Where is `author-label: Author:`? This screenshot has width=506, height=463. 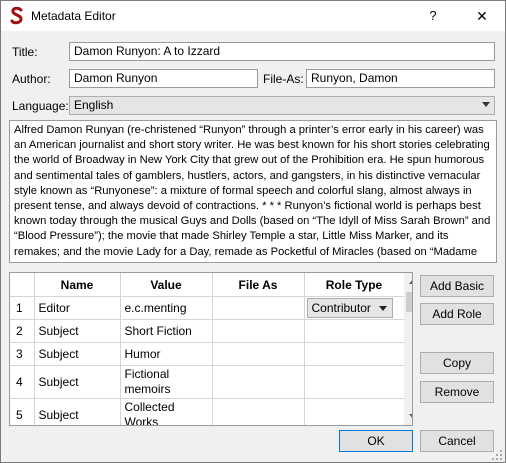 author-label: Author: is located at coordinates (31, 79).